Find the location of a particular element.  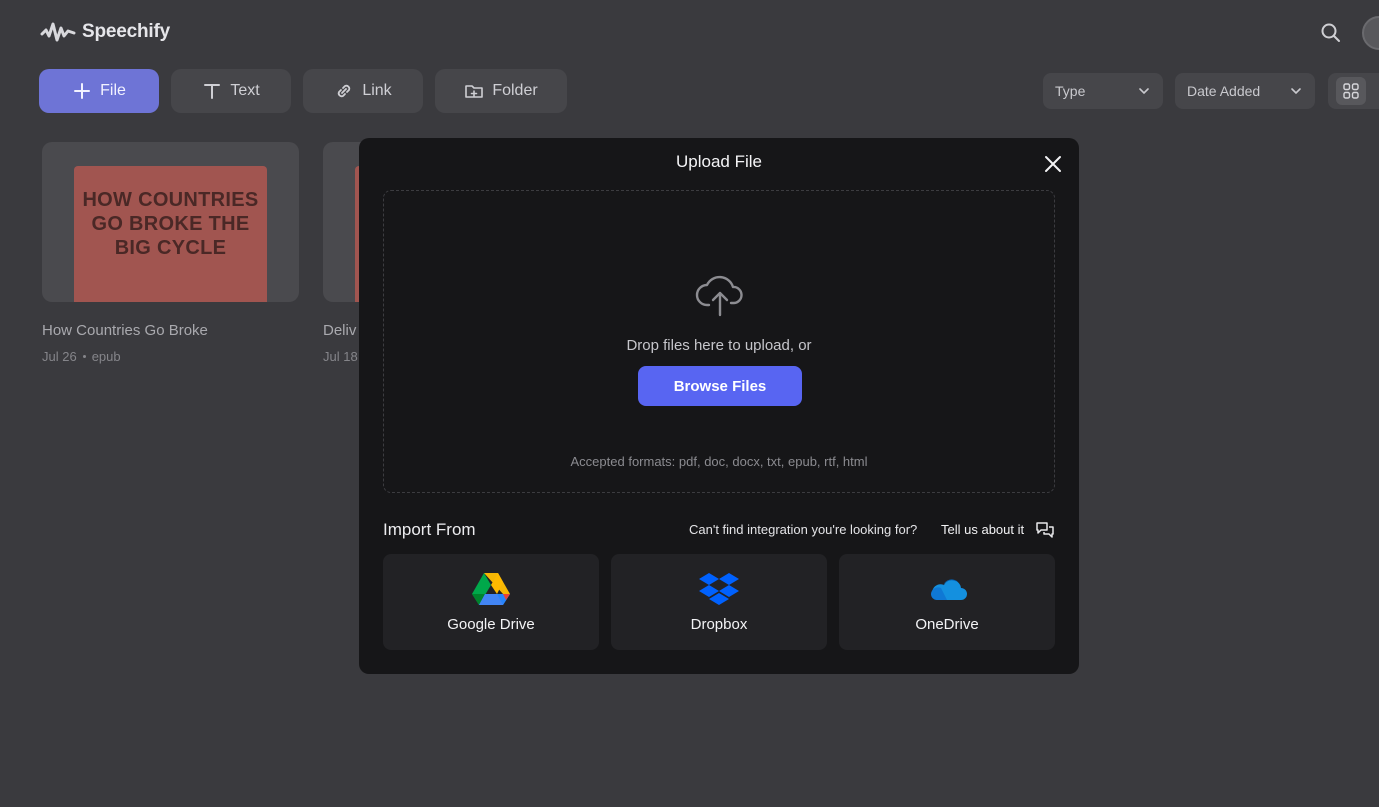

new-file-label: File is located at coordinates (113, 90).